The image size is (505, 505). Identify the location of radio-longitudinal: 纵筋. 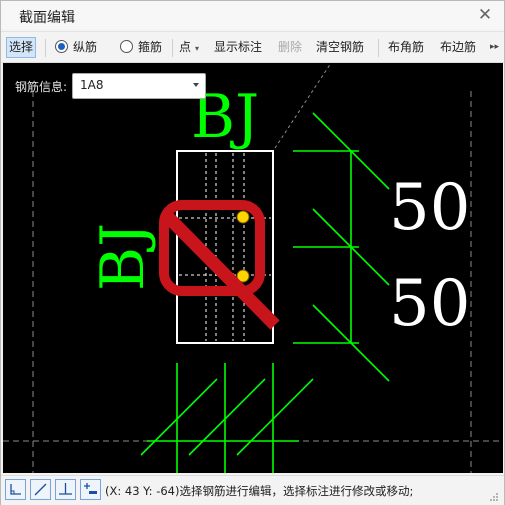
(76, 47).